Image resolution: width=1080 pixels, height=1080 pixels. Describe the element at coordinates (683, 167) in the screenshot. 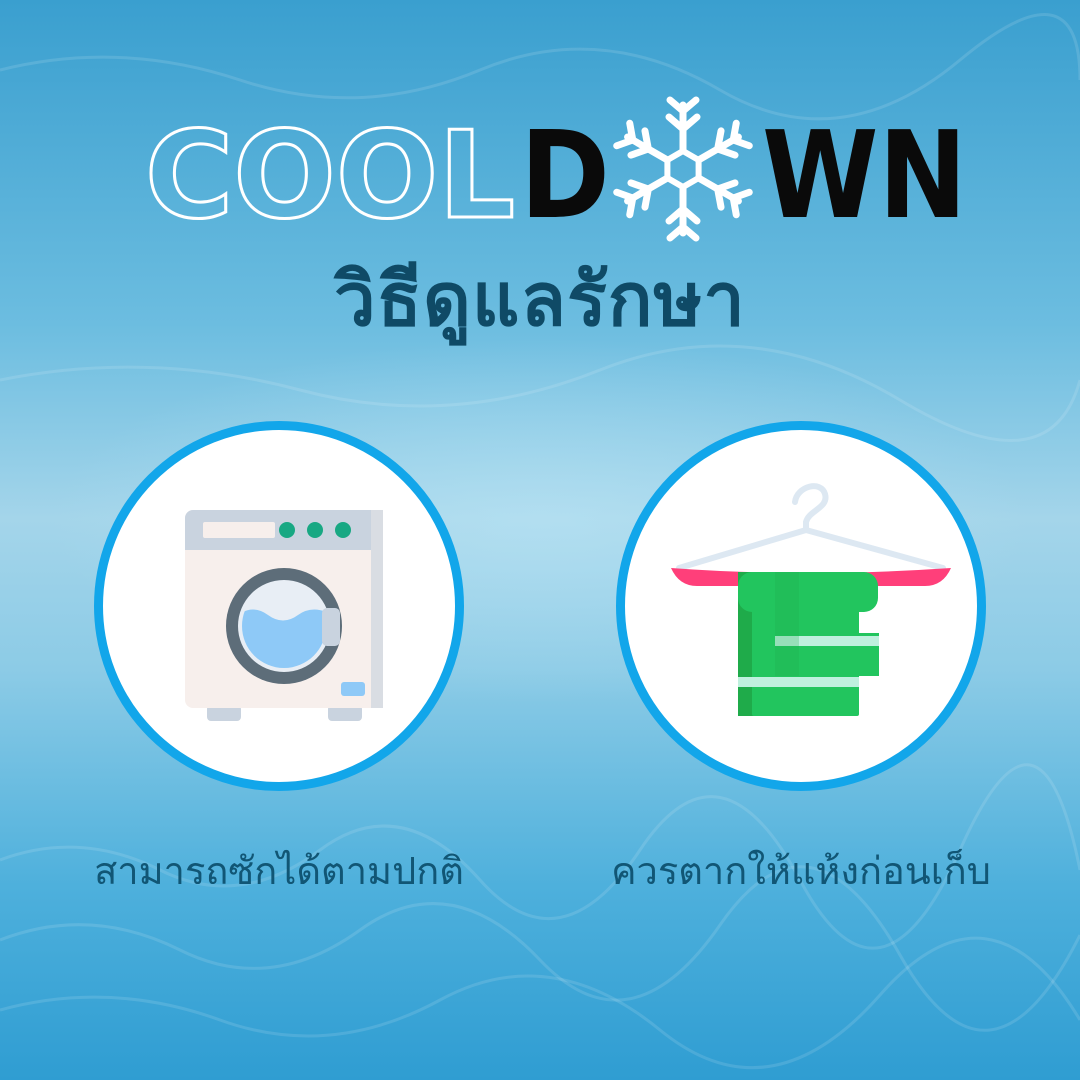

I see `snowflake-icon` at that location.